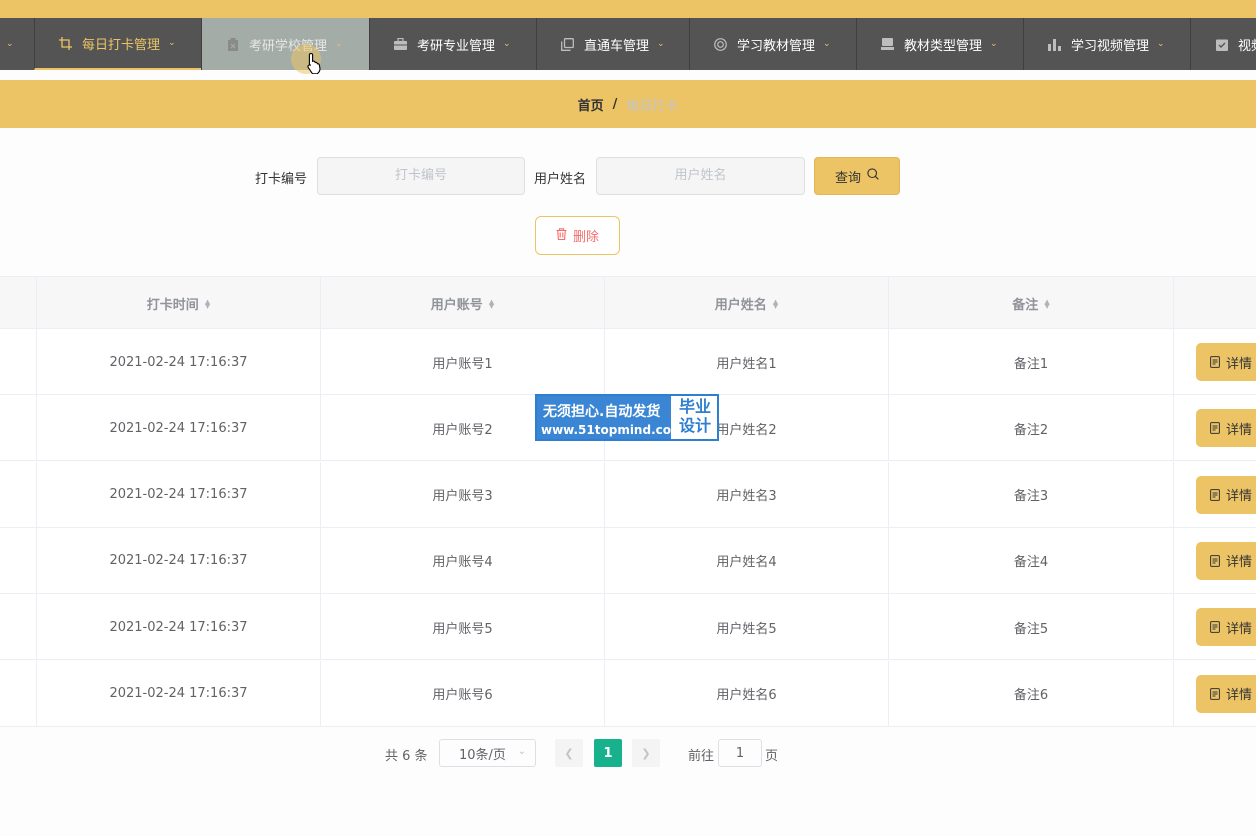 This screenshot has width=1256, height=836. Describe the element at coordinates (700, 176) in the screenshot. I see `username-input: 用户姓名` at that location.